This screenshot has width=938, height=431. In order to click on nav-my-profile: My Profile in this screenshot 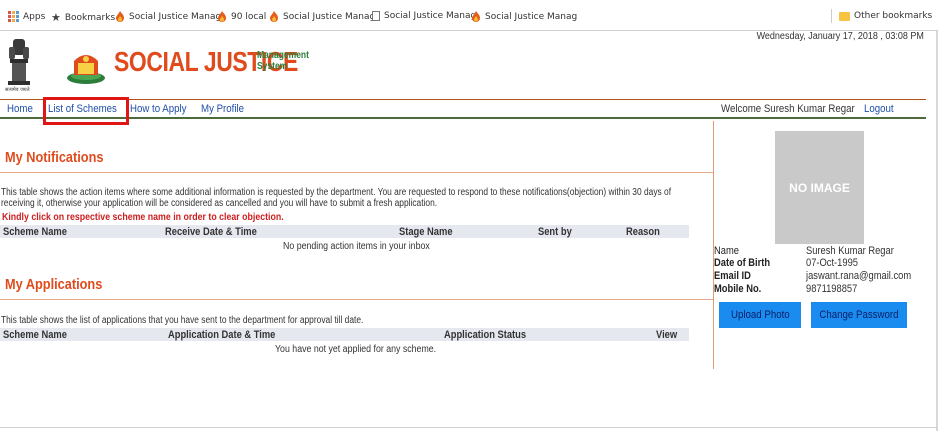, I will do `click(222, 109)`.